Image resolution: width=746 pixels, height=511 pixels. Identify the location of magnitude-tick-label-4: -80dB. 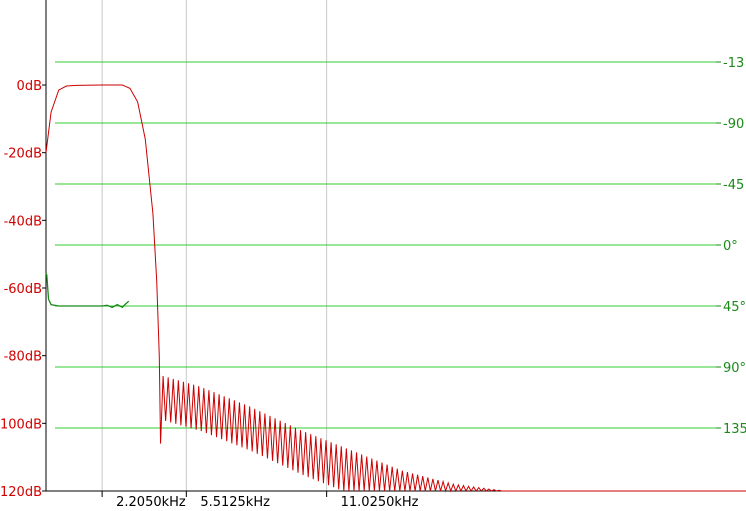
(23, 357).